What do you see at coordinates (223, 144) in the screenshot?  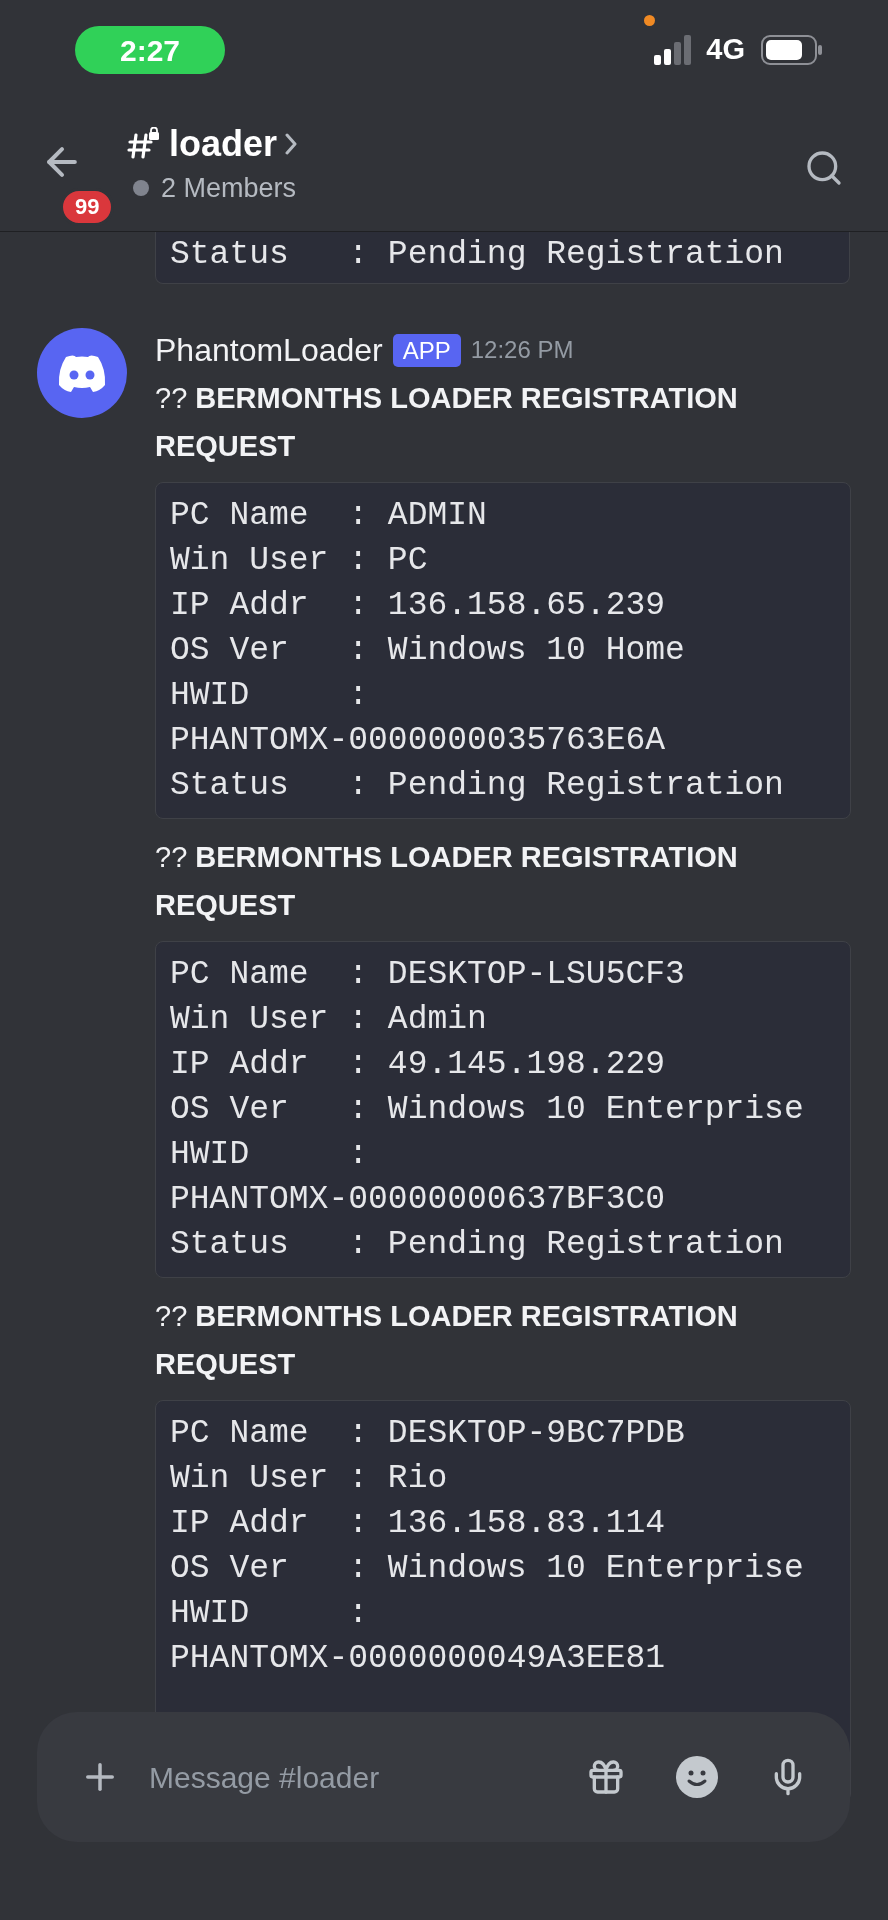 I see `channel-name: loader` at bounding box center [223, 144].